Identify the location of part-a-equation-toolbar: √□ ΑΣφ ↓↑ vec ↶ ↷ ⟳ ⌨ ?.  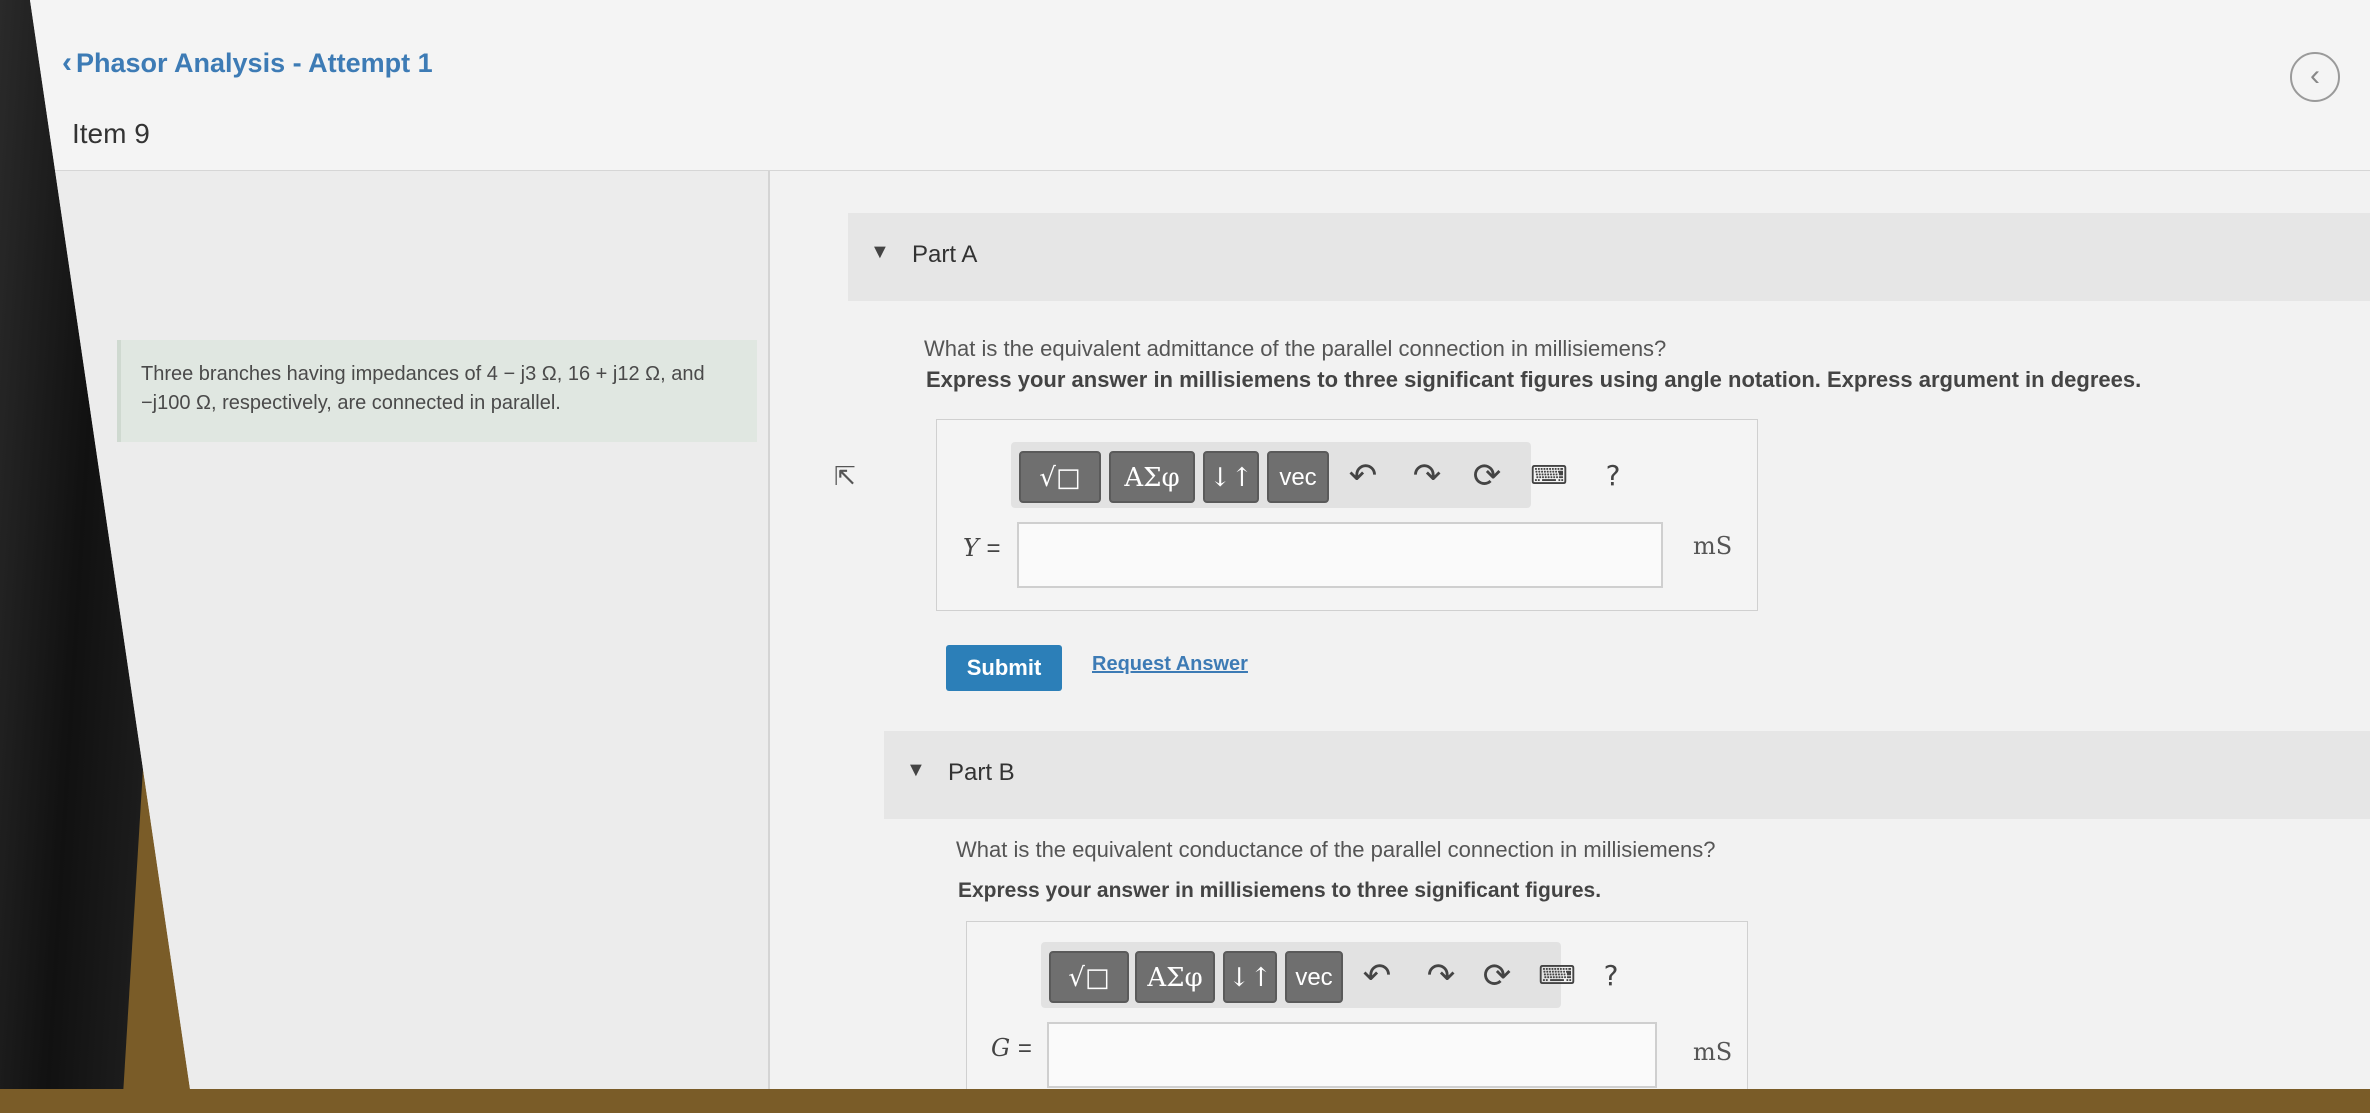
(1315, 475).